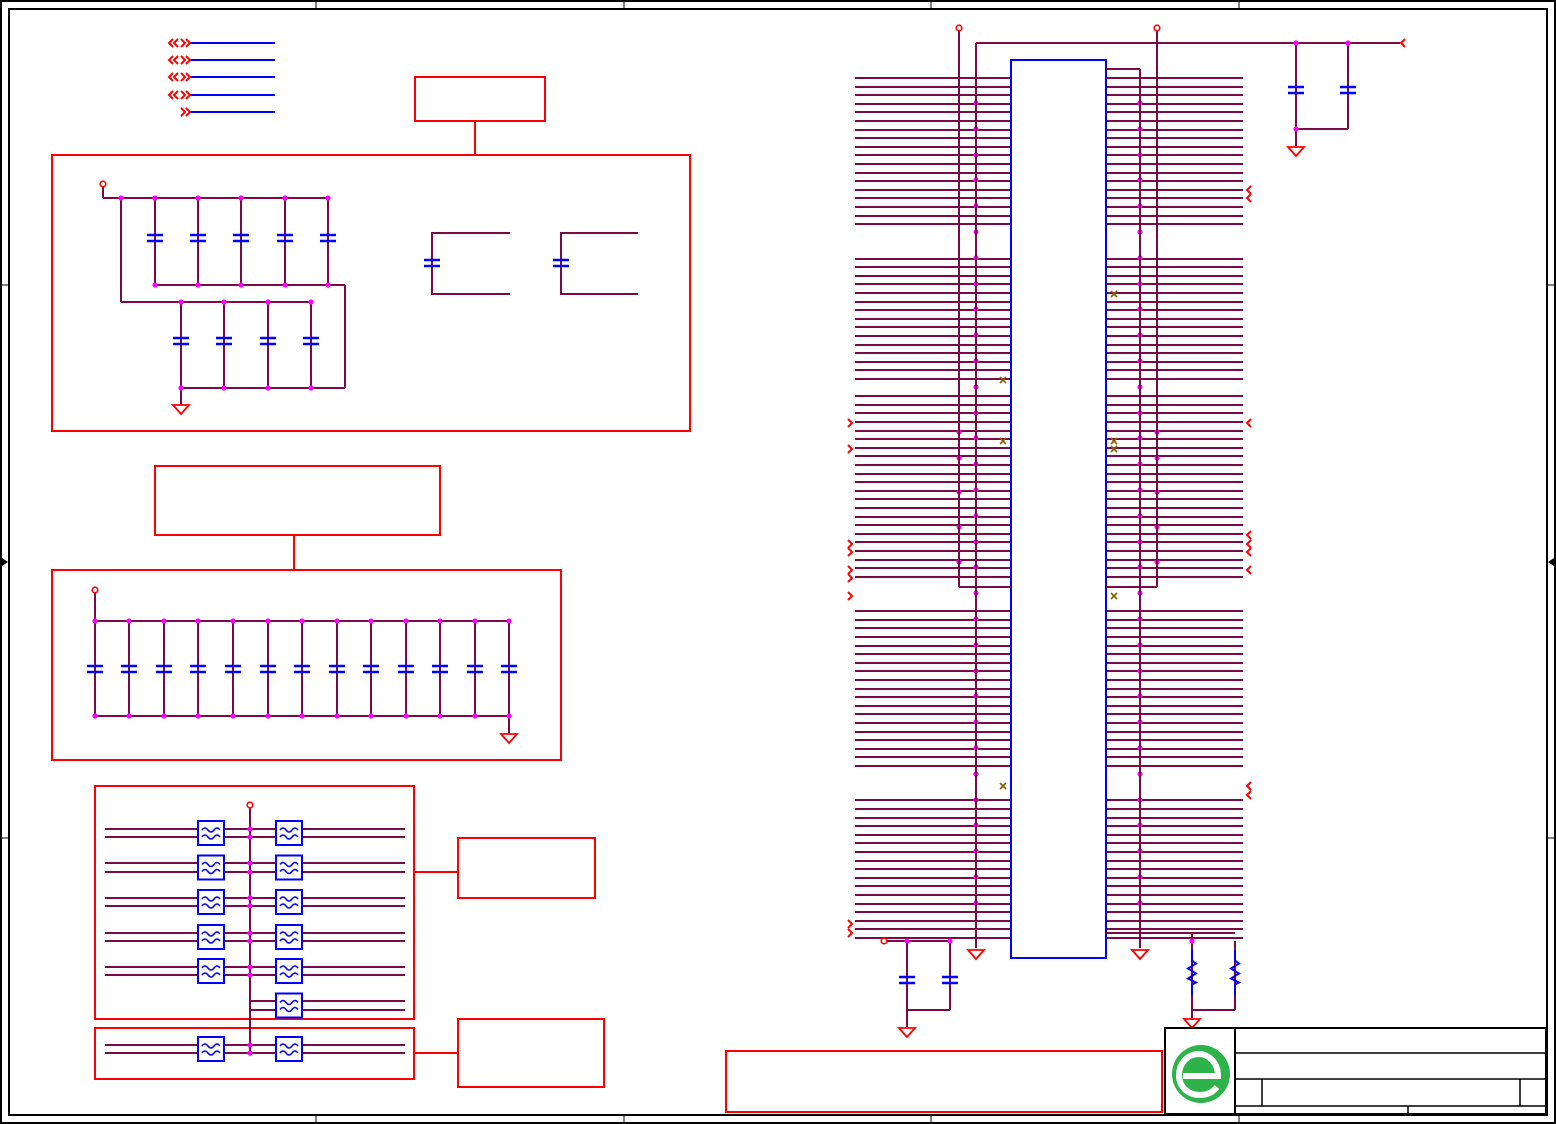 This screenshot has height=1124, width=1556. Describe the element at coordinates (1201, 1074) in the screenshot. I see `company-logo-icon` at that location.